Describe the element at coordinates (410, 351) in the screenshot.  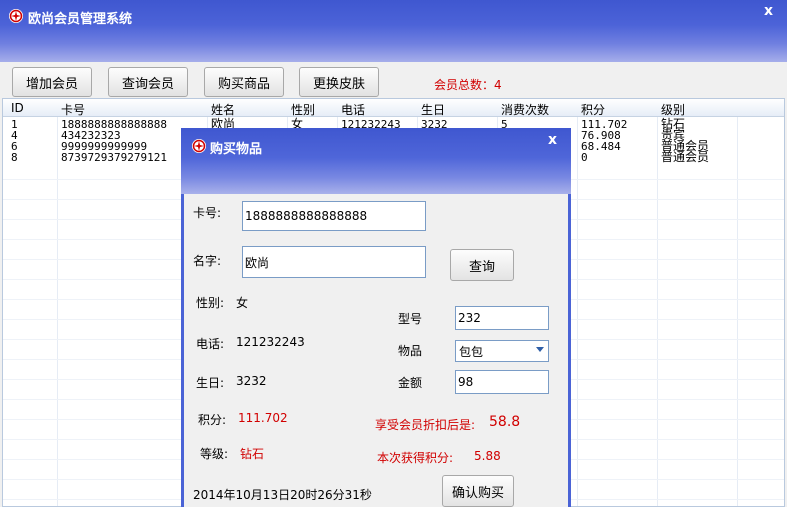
I see `item-label: 物品` at that location.